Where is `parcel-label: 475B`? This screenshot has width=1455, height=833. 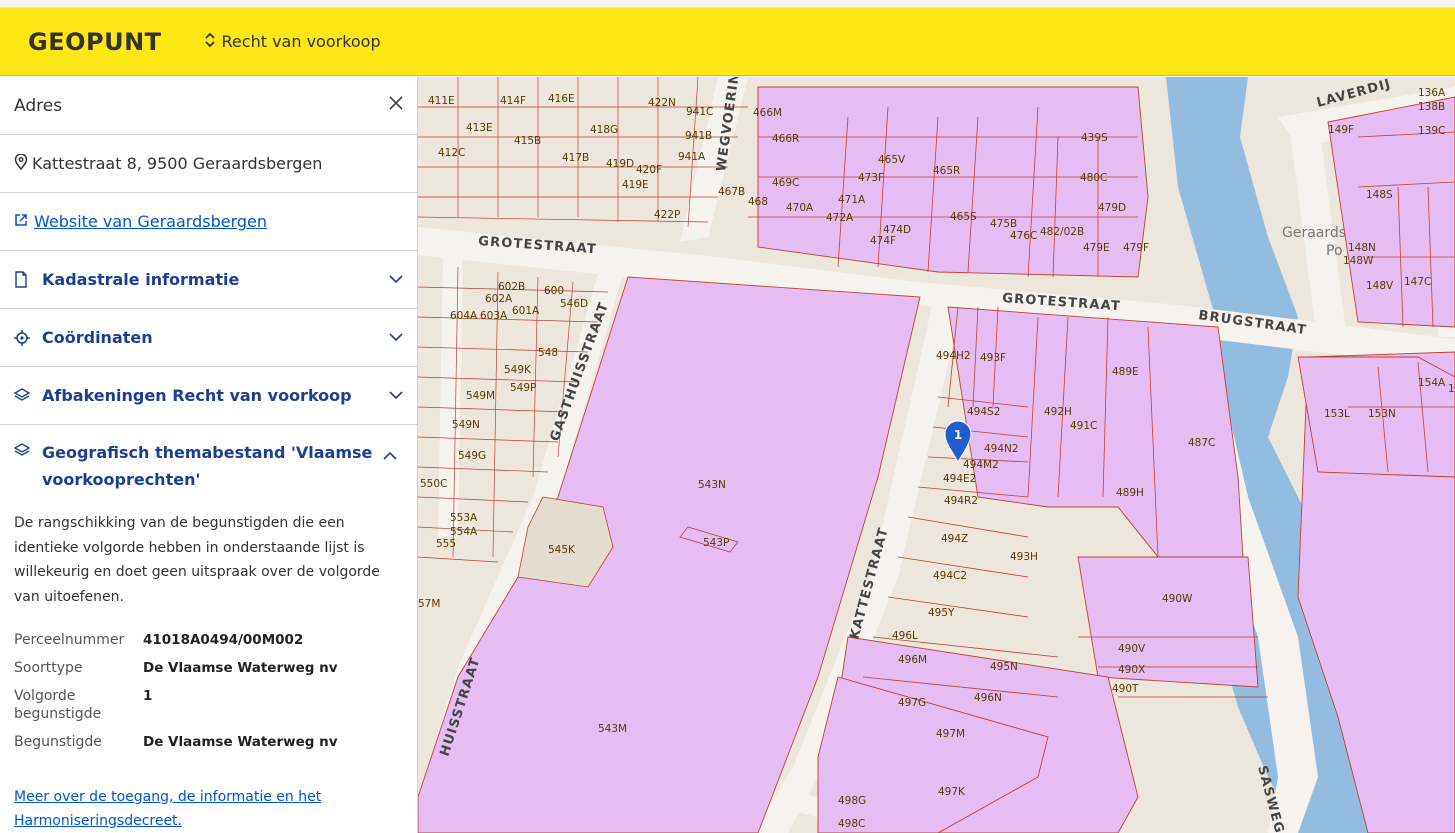 parcel-label: 475B is located at coordinates (1003, 224).